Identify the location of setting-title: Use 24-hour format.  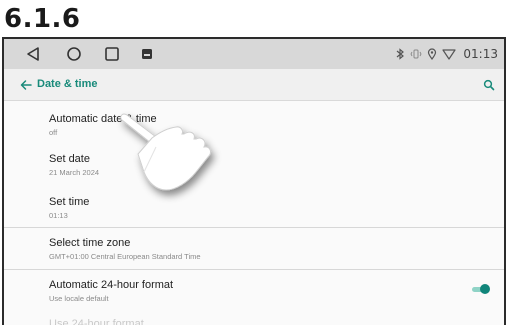
(96, 321).